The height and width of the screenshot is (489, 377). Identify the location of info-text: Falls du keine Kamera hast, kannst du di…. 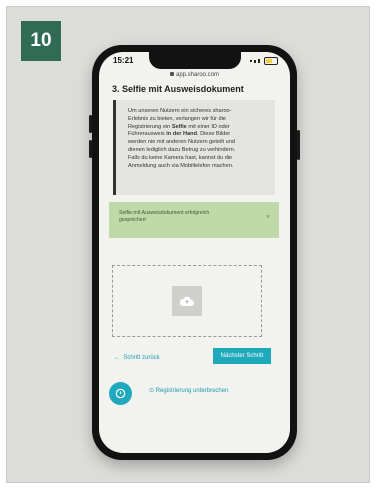
(180, 157).